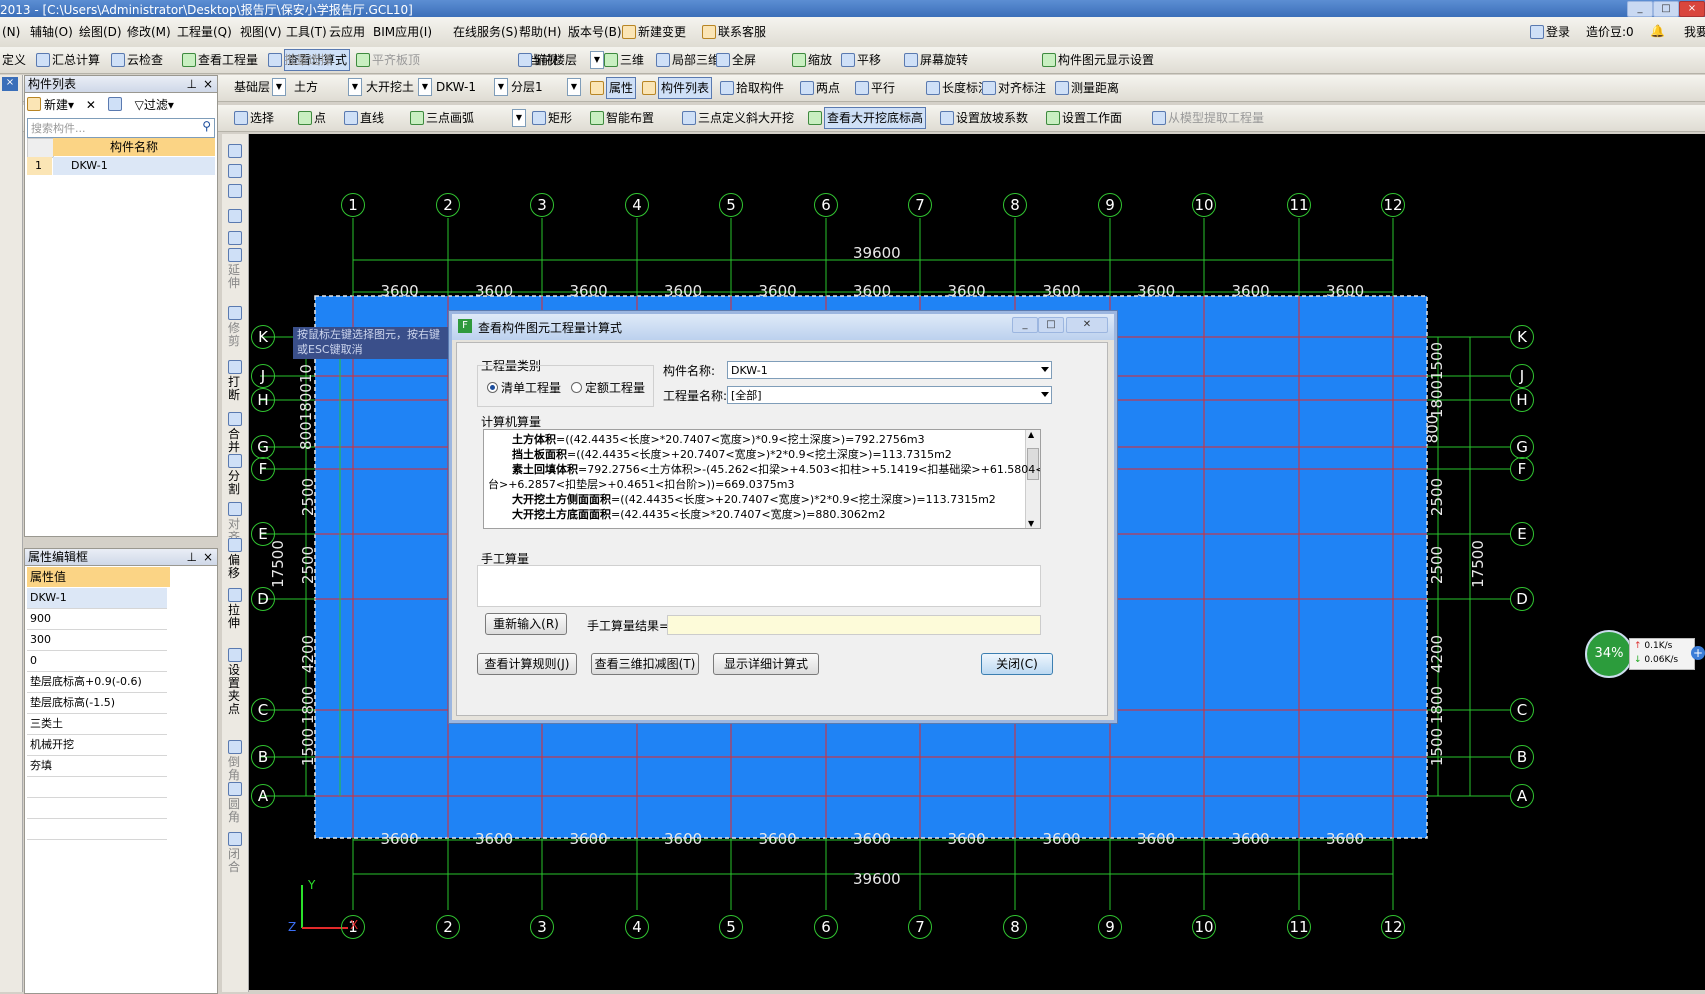 This screenshot has width=1705, height=994. Describe the element at coordinates (759, 586) in the screenshot. I see `manual-textarea` at that location.